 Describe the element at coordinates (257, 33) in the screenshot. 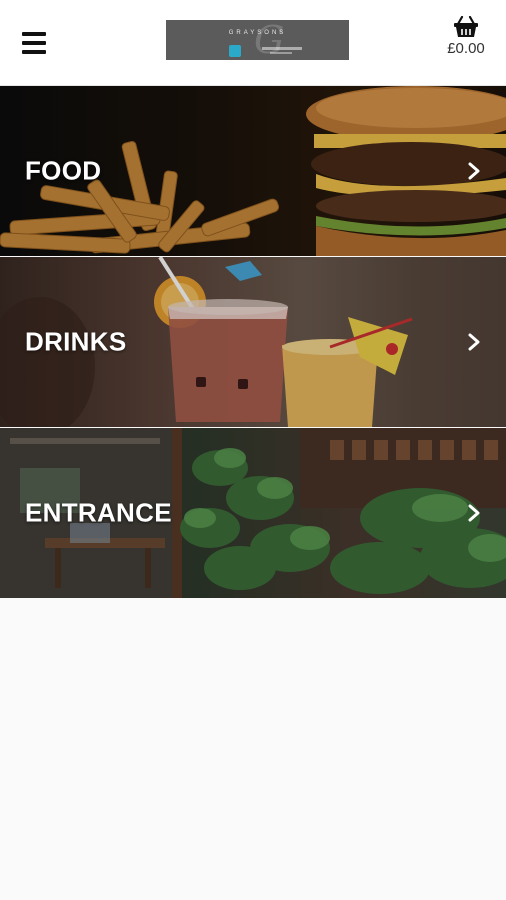

I see `logo-wordmark: GRAYSONS` at that location.